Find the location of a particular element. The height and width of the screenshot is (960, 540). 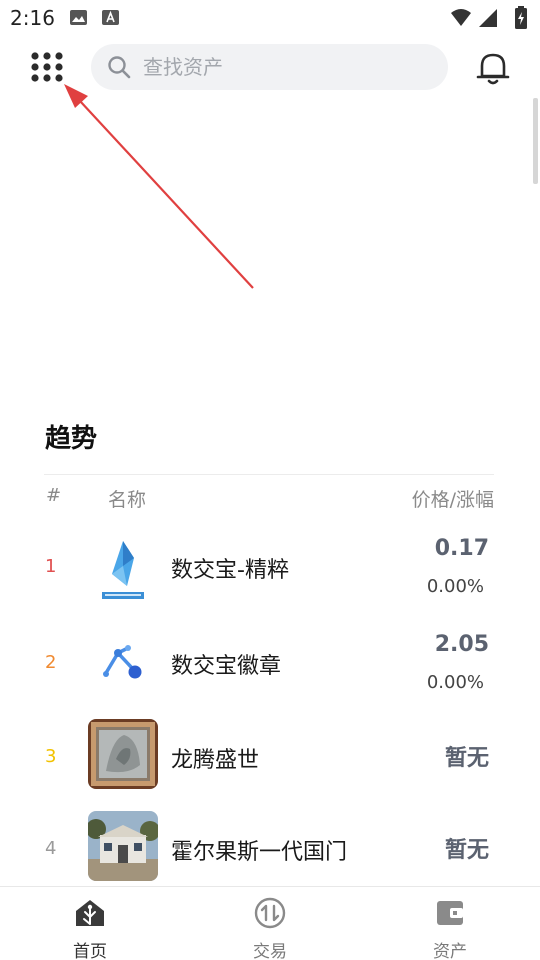

asset-price: 0.17 is located at coordinates (461, 548).